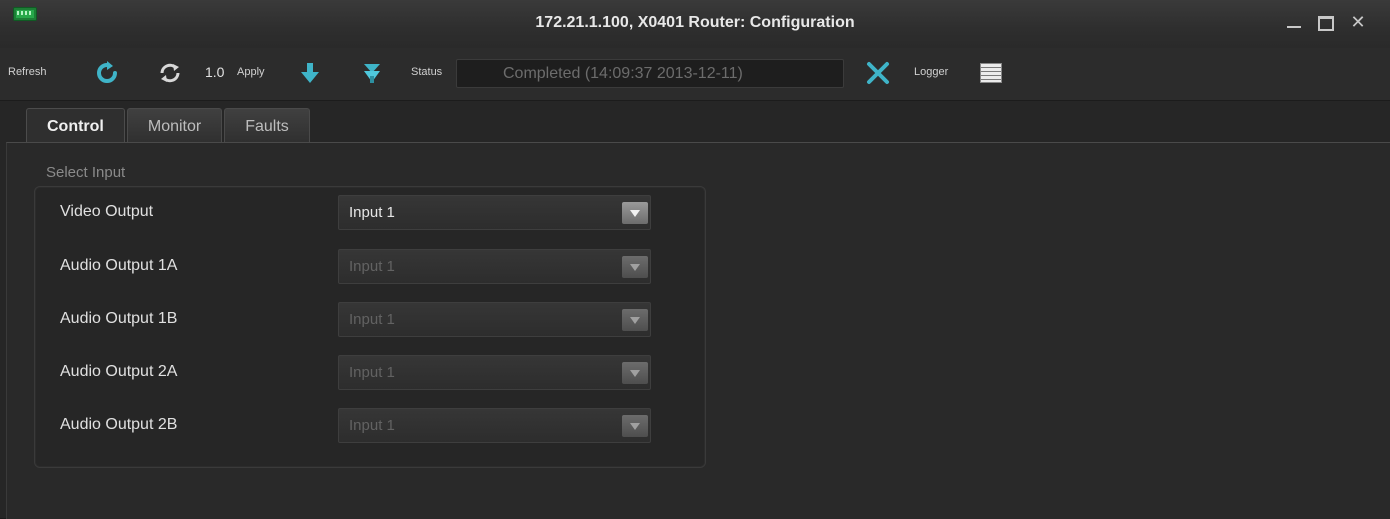  What do you see at coordinates (119, 424) in the screenshot?
I see `row-label-audio-output-2b: Audio Output 2B` at bounding box center [119, 424].